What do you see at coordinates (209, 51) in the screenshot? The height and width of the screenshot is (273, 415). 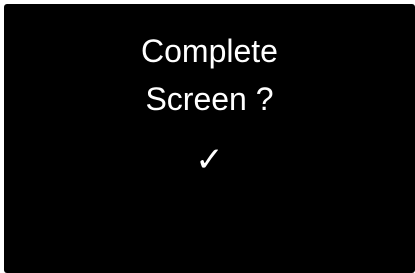 I see `prompt-title-line-1: Complete` at bounding box center [209, 51].